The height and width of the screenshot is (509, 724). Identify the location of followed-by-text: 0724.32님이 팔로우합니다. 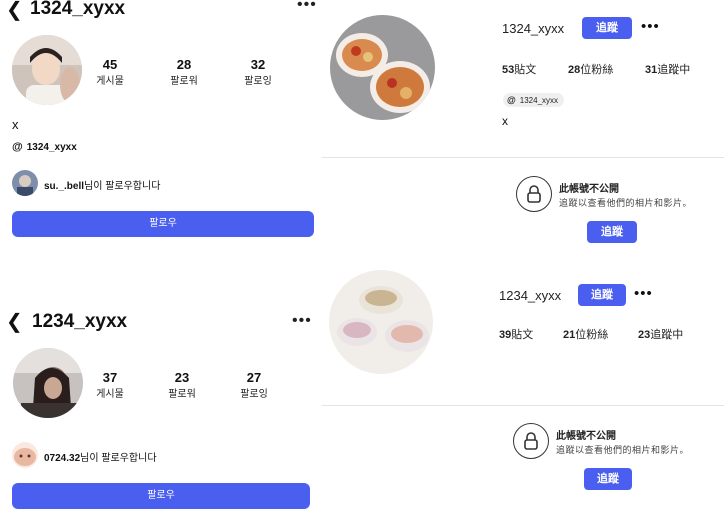
(100, 456).